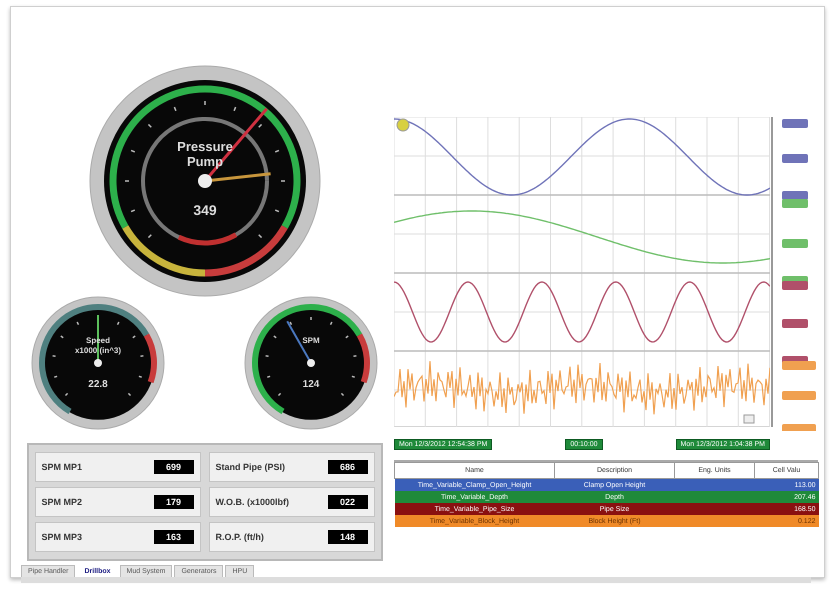  What do you see at coordinates (174, 502) in the screenshot?
I see `readout-value: 179` at bounding box center [174, 502].